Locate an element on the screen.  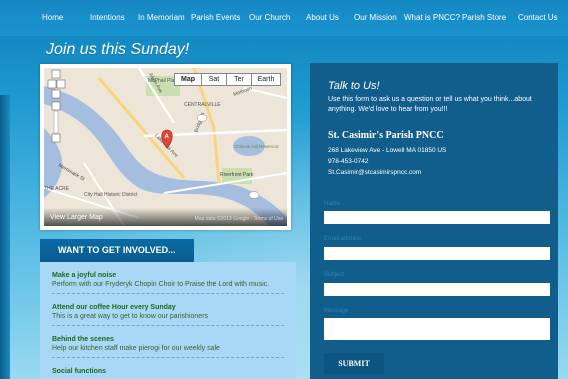
map-label: City Hall Historic District is located at coordinates (111, 195).